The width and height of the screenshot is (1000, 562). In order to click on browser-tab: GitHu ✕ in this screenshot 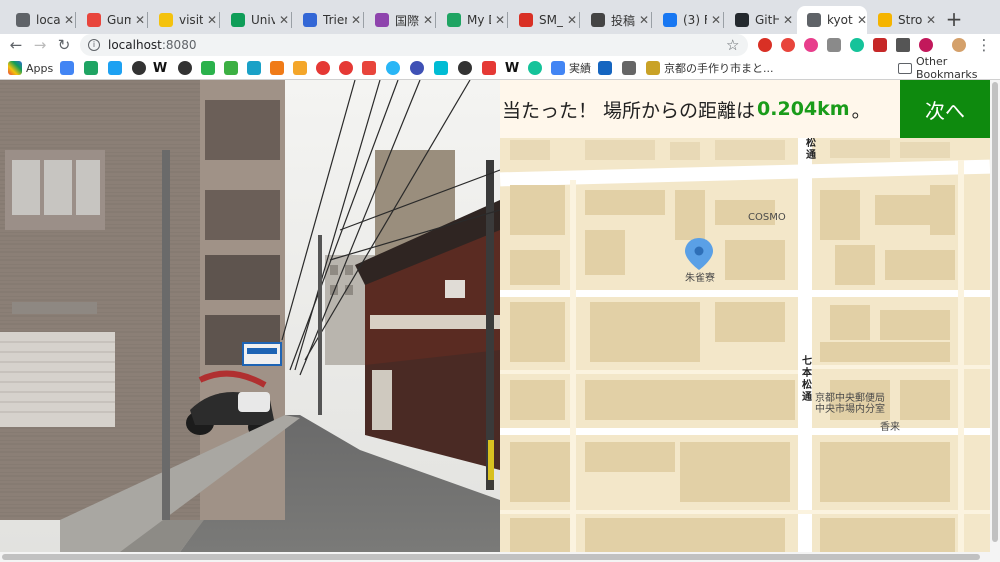, I will do `click(759, 20)`.